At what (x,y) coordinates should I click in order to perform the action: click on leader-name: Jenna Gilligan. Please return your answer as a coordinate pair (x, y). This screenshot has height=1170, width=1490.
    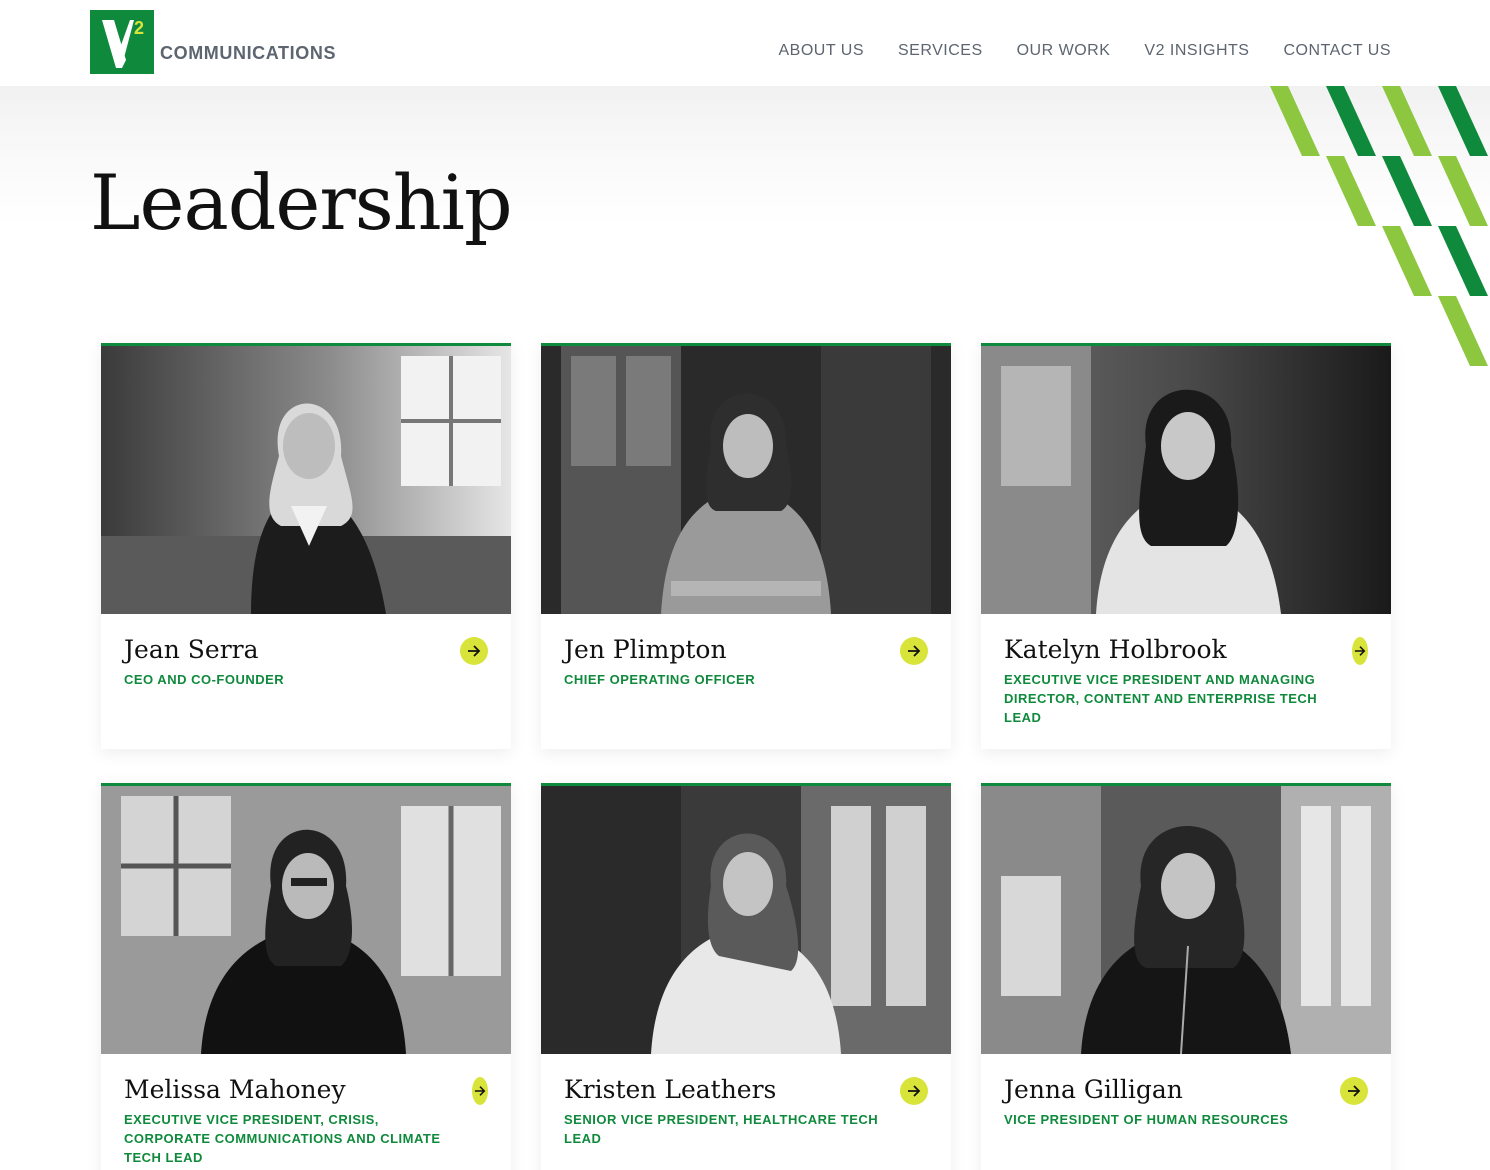
    Looking at the image, I should click on (1186, 1090).